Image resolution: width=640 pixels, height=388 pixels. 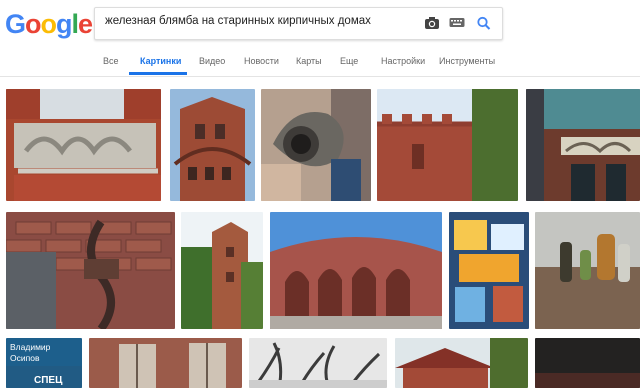 I want to click on tab-news: Новости, so click(x=261, y=61).